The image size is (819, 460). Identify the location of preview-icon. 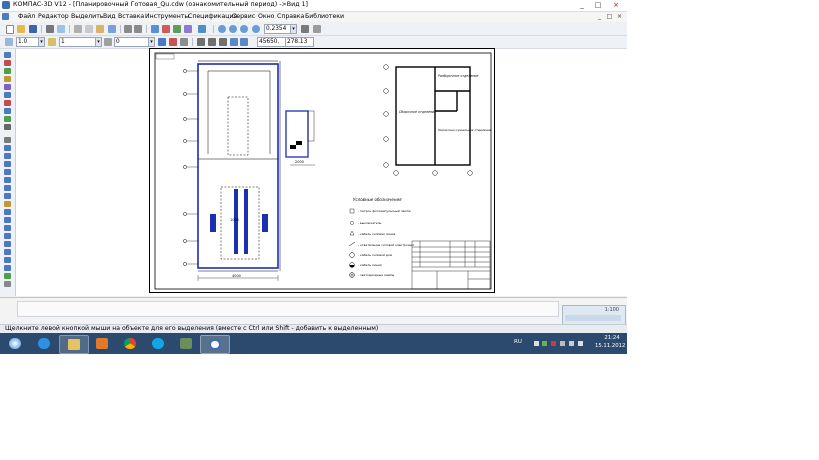
(61, 29).